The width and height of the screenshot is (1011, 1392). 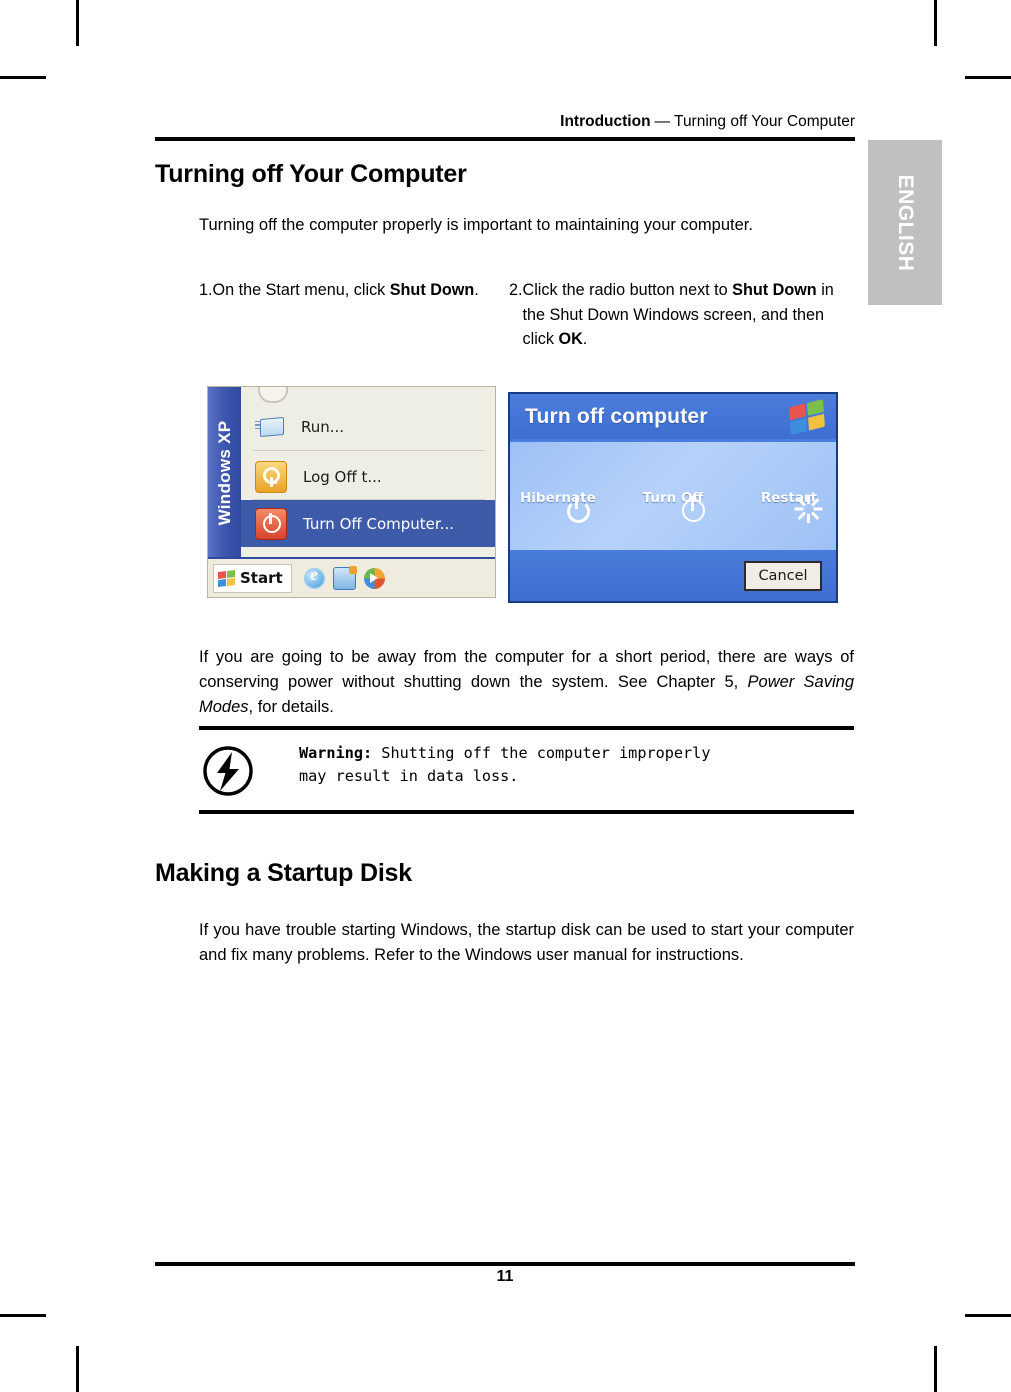 What do you see at coordinates (662, 121) in the screenshot?
I see `header-dash: —` at bounding box center [662, 121].